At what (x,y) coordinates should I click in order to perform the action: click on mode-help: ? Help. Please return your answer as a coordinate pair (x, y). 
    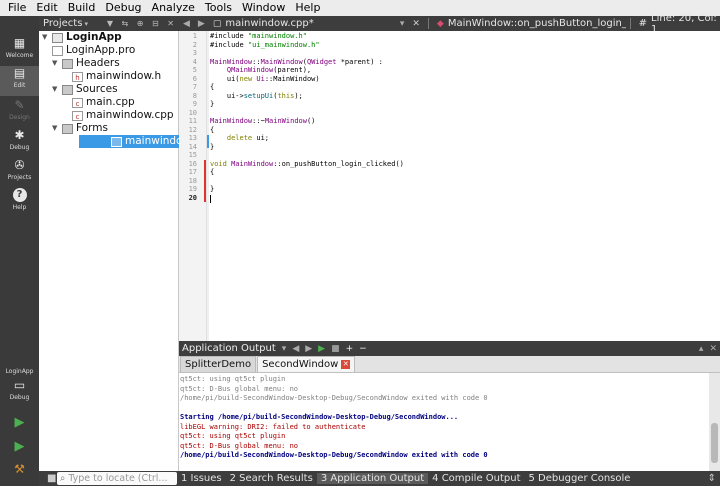
    Looking at the image, I should click on (19, 203).